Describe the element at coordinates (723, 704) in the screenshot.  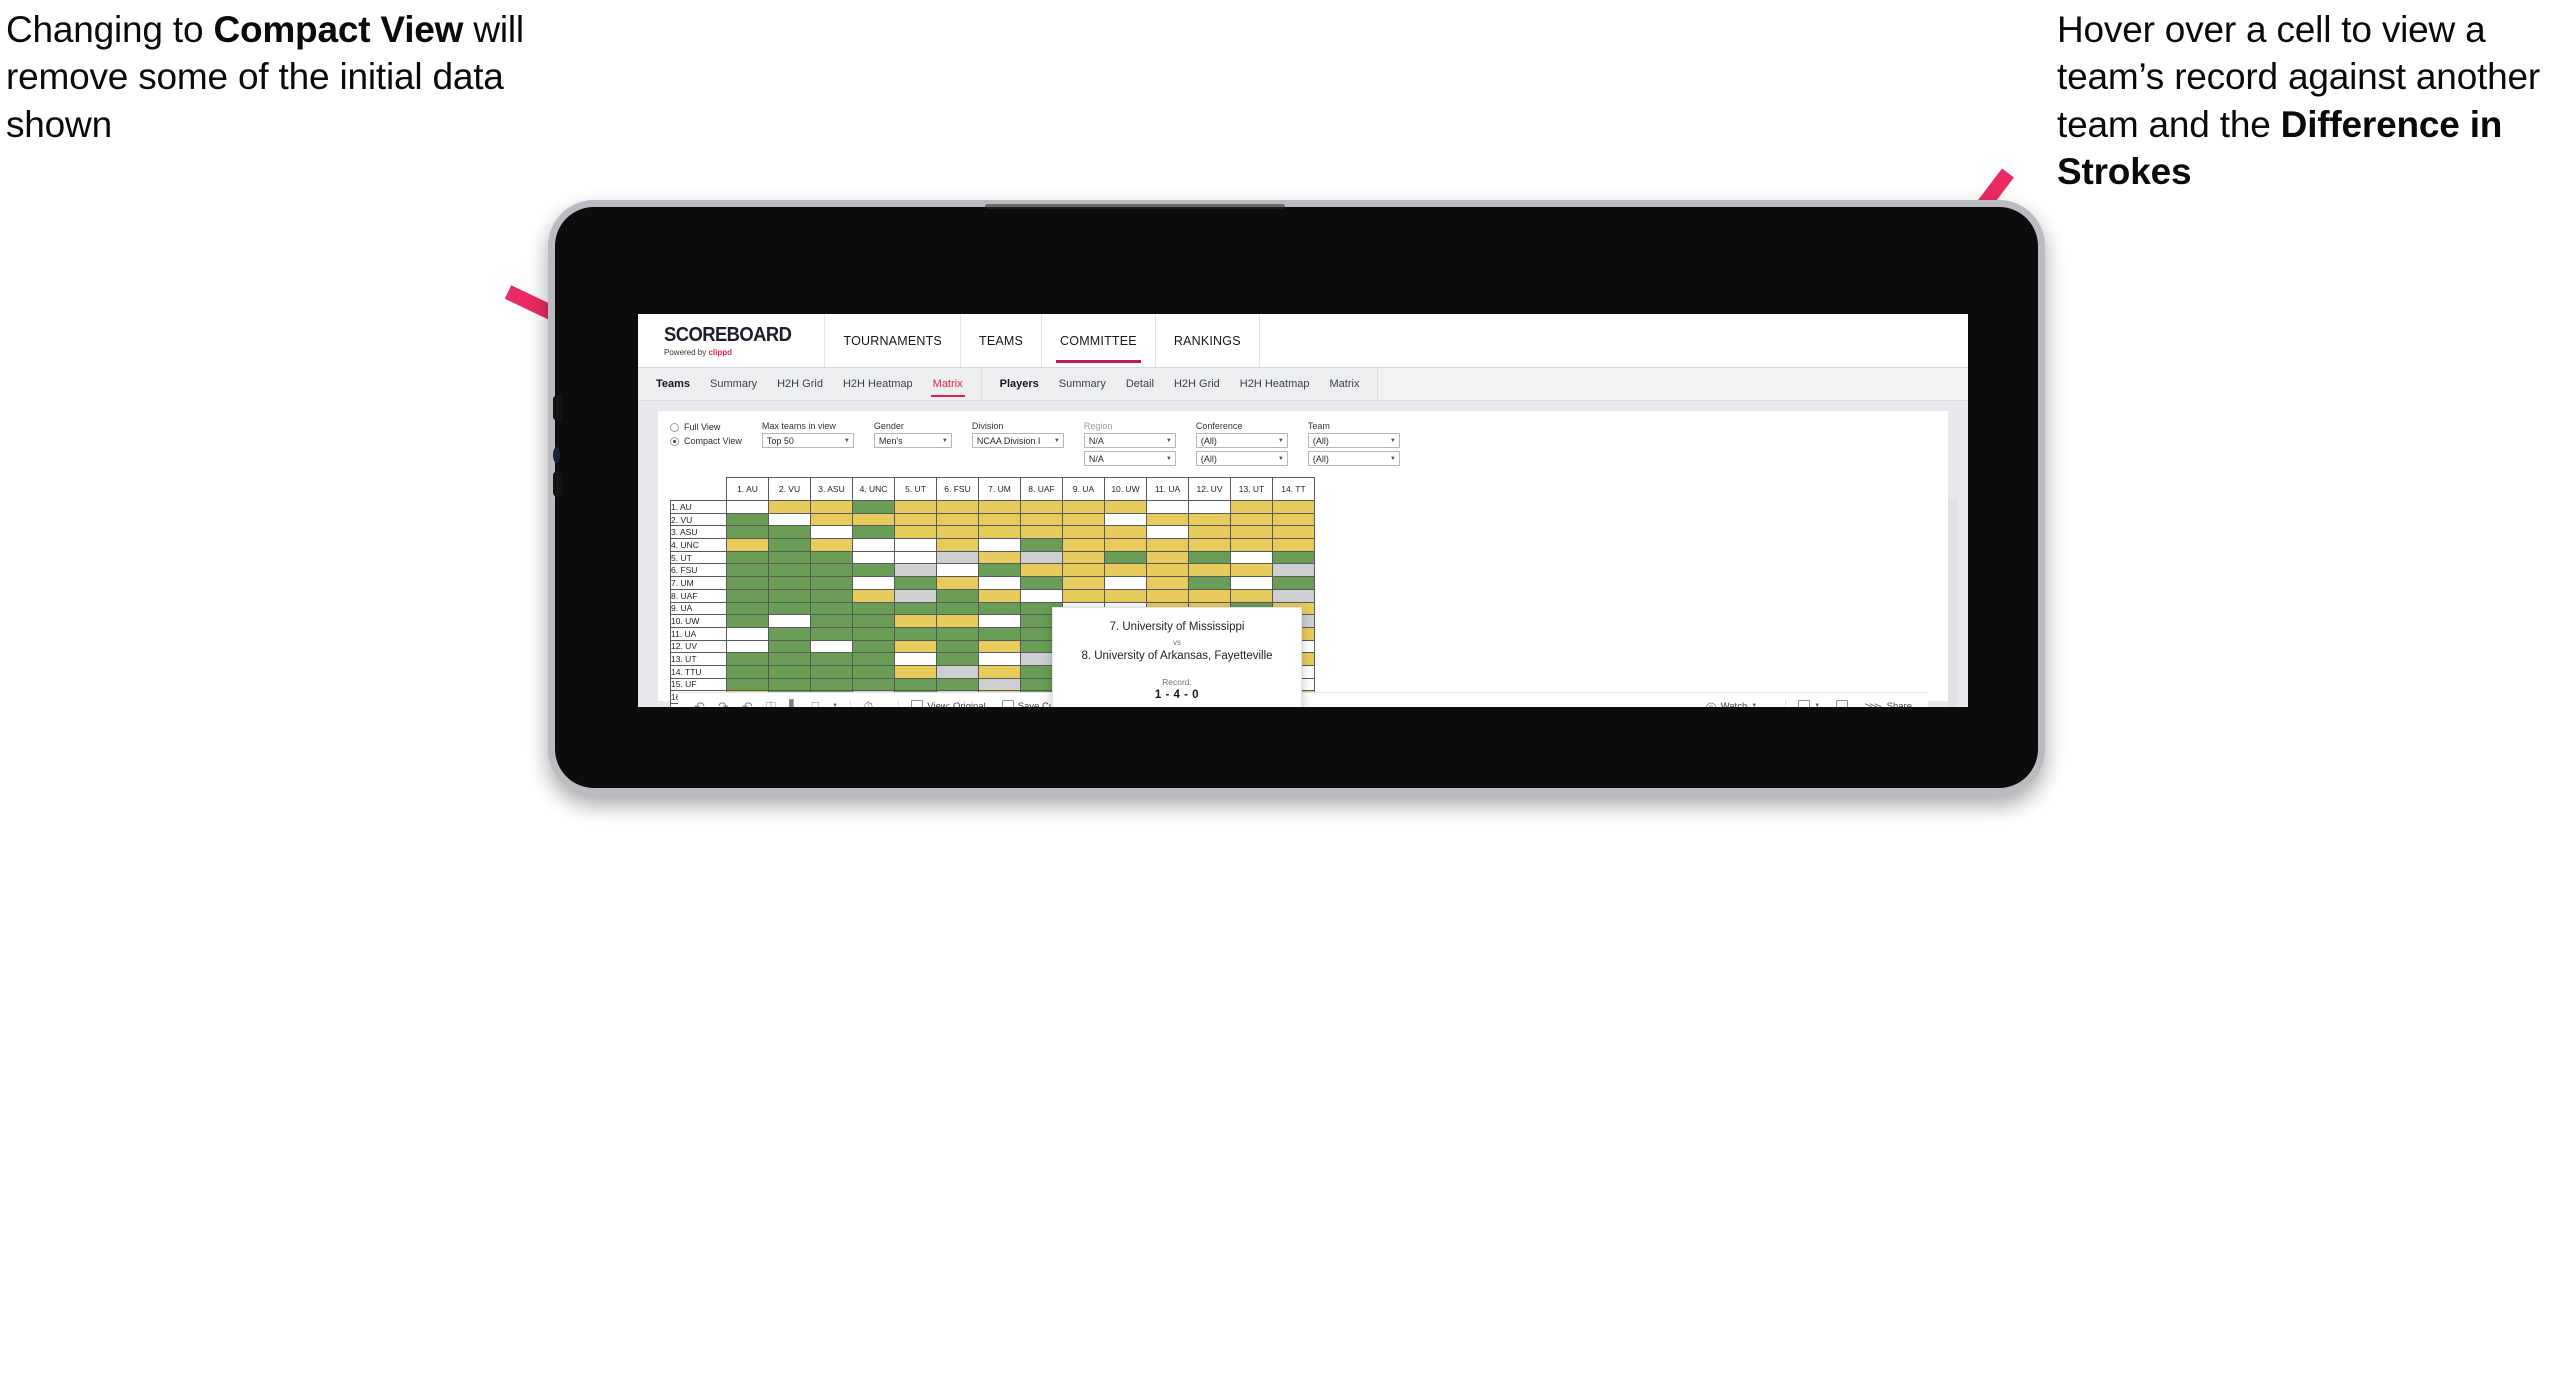
I see `redo-icon: ↷` at that location.